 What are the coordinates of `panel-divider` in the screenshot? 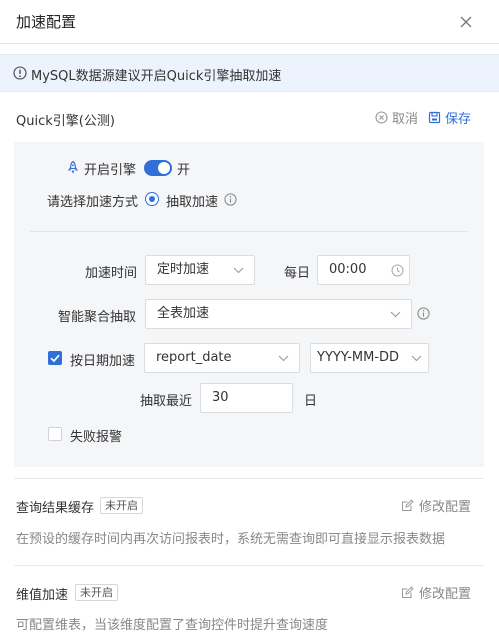 It's located at (249, 231).